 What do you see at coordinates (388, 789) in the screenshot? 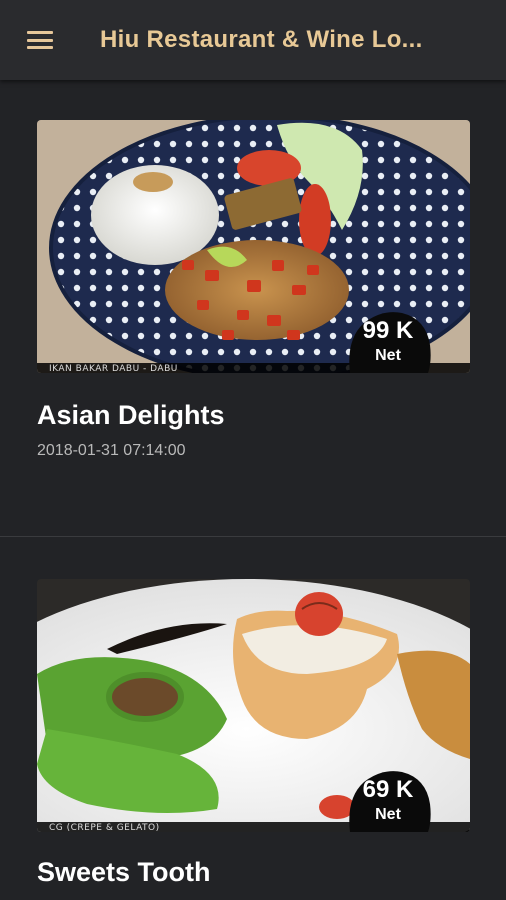
I see `price-label: 69 K` at bounding box center [388, 789].